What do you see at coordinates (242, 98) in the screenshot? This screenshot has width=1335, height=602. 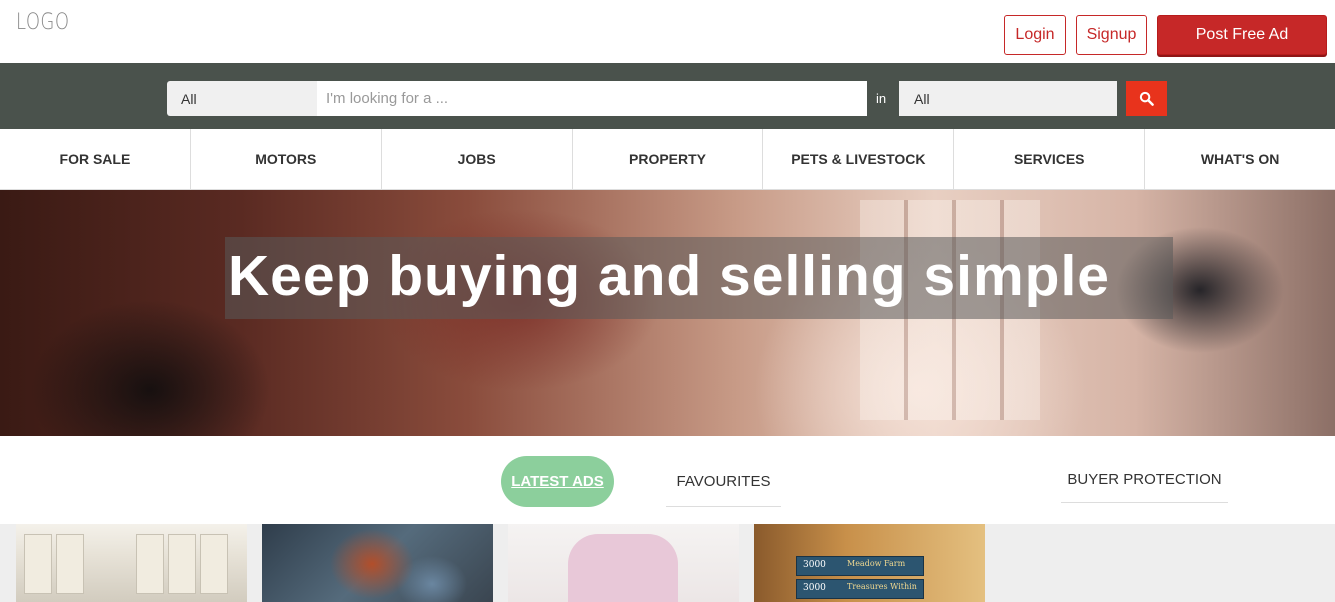 I see `category-select: All` at bounding box center [242, 98].